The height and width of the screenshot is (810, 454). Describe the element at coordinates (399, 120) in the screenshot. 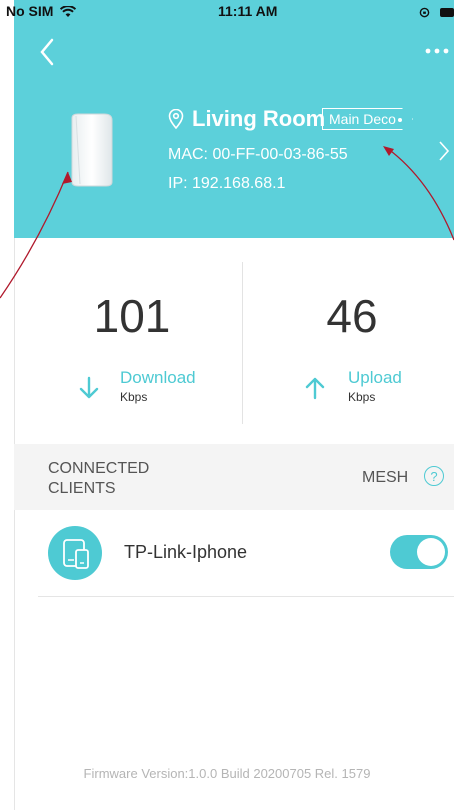

I see `badge-dot` at that location.